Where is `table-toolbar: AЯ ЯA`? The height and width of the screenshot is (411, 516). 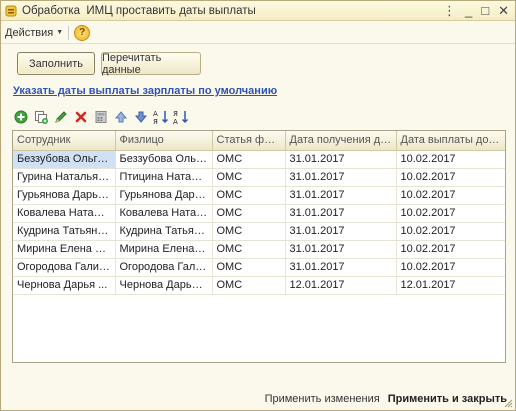
table-toolbar: AЯ ЯA is located at coordinates (101, 117).